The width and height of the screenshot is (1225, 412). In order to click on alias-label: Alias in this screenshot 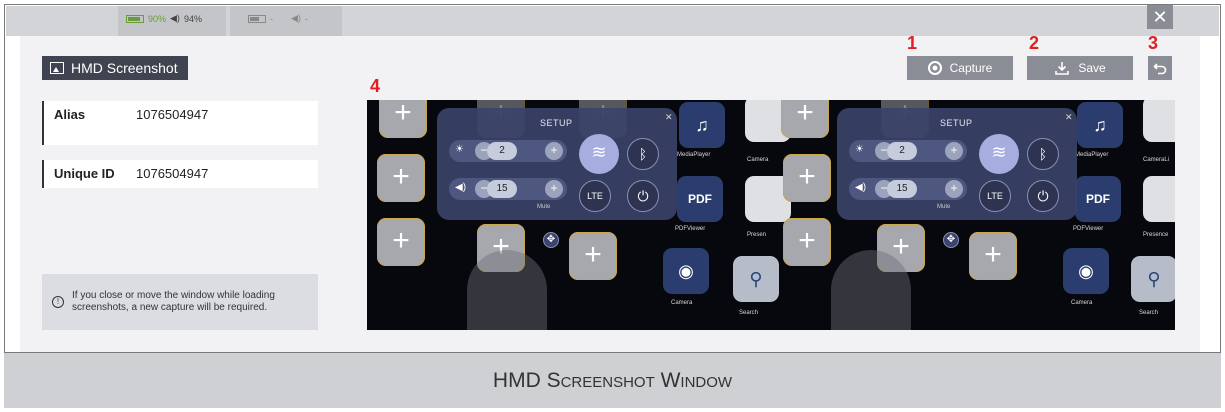, I will do `click(70, 114)`.